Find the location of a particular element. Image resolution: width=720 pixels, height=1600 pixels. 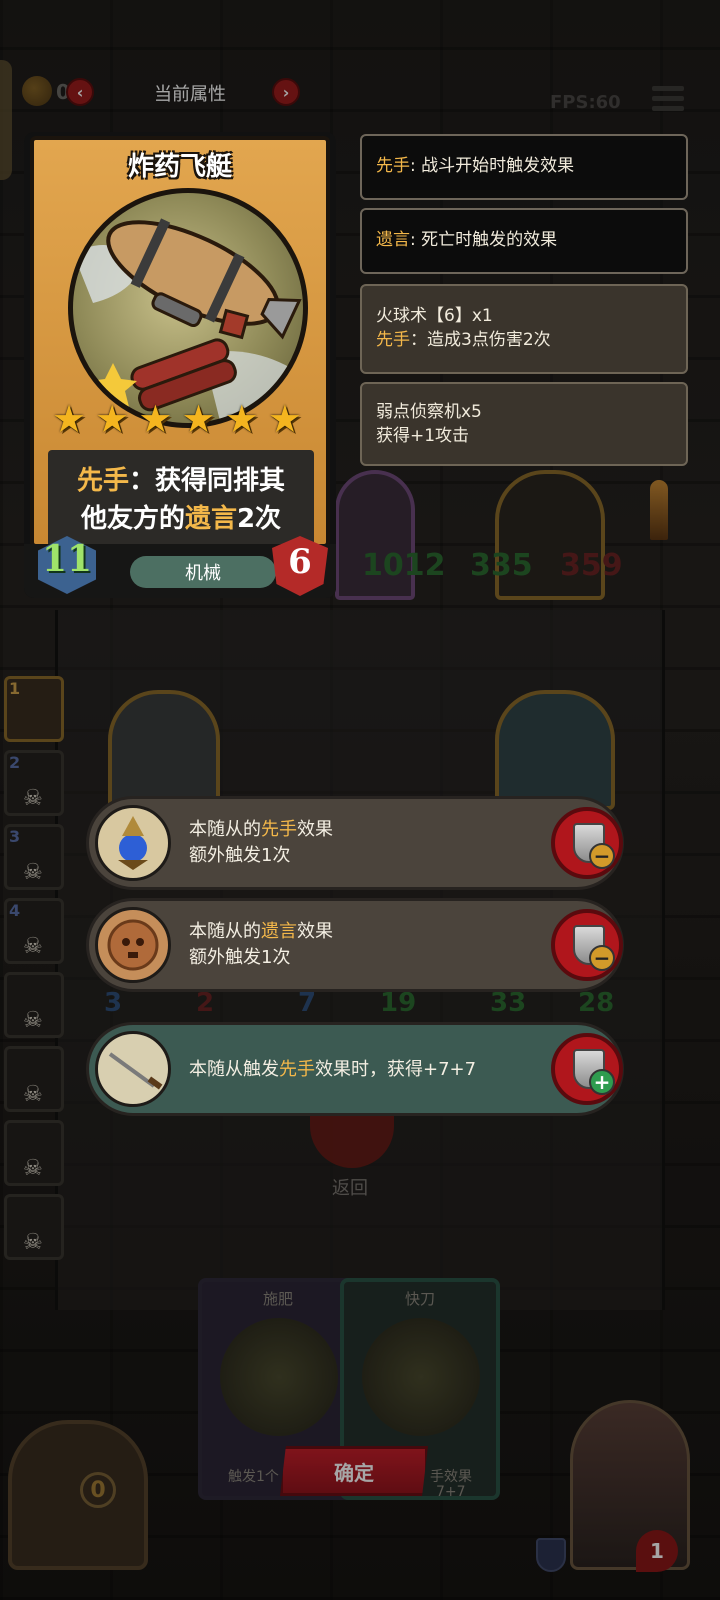

tribe-badge: 机械 is located at coordinates (203, 572).